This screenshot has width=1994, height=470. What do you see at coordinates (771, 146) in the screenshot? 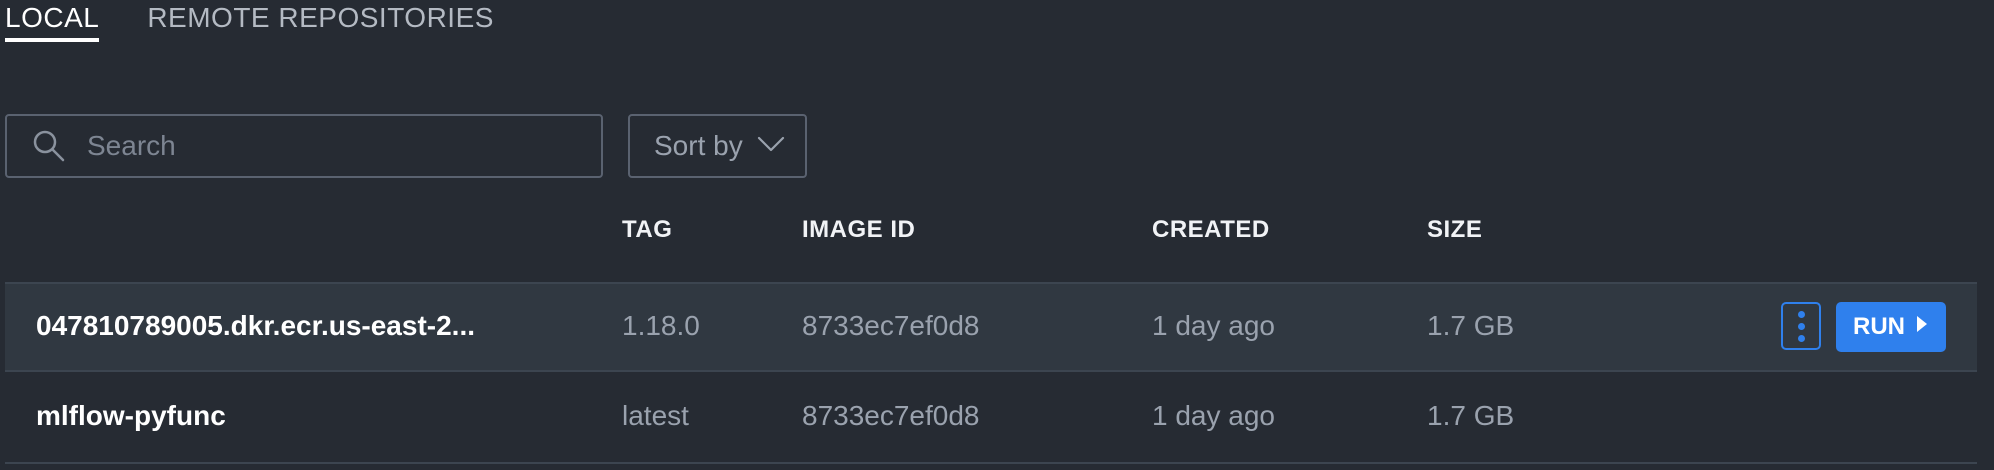
I see `chevron-down-icon` at bounding box center [771, 146].